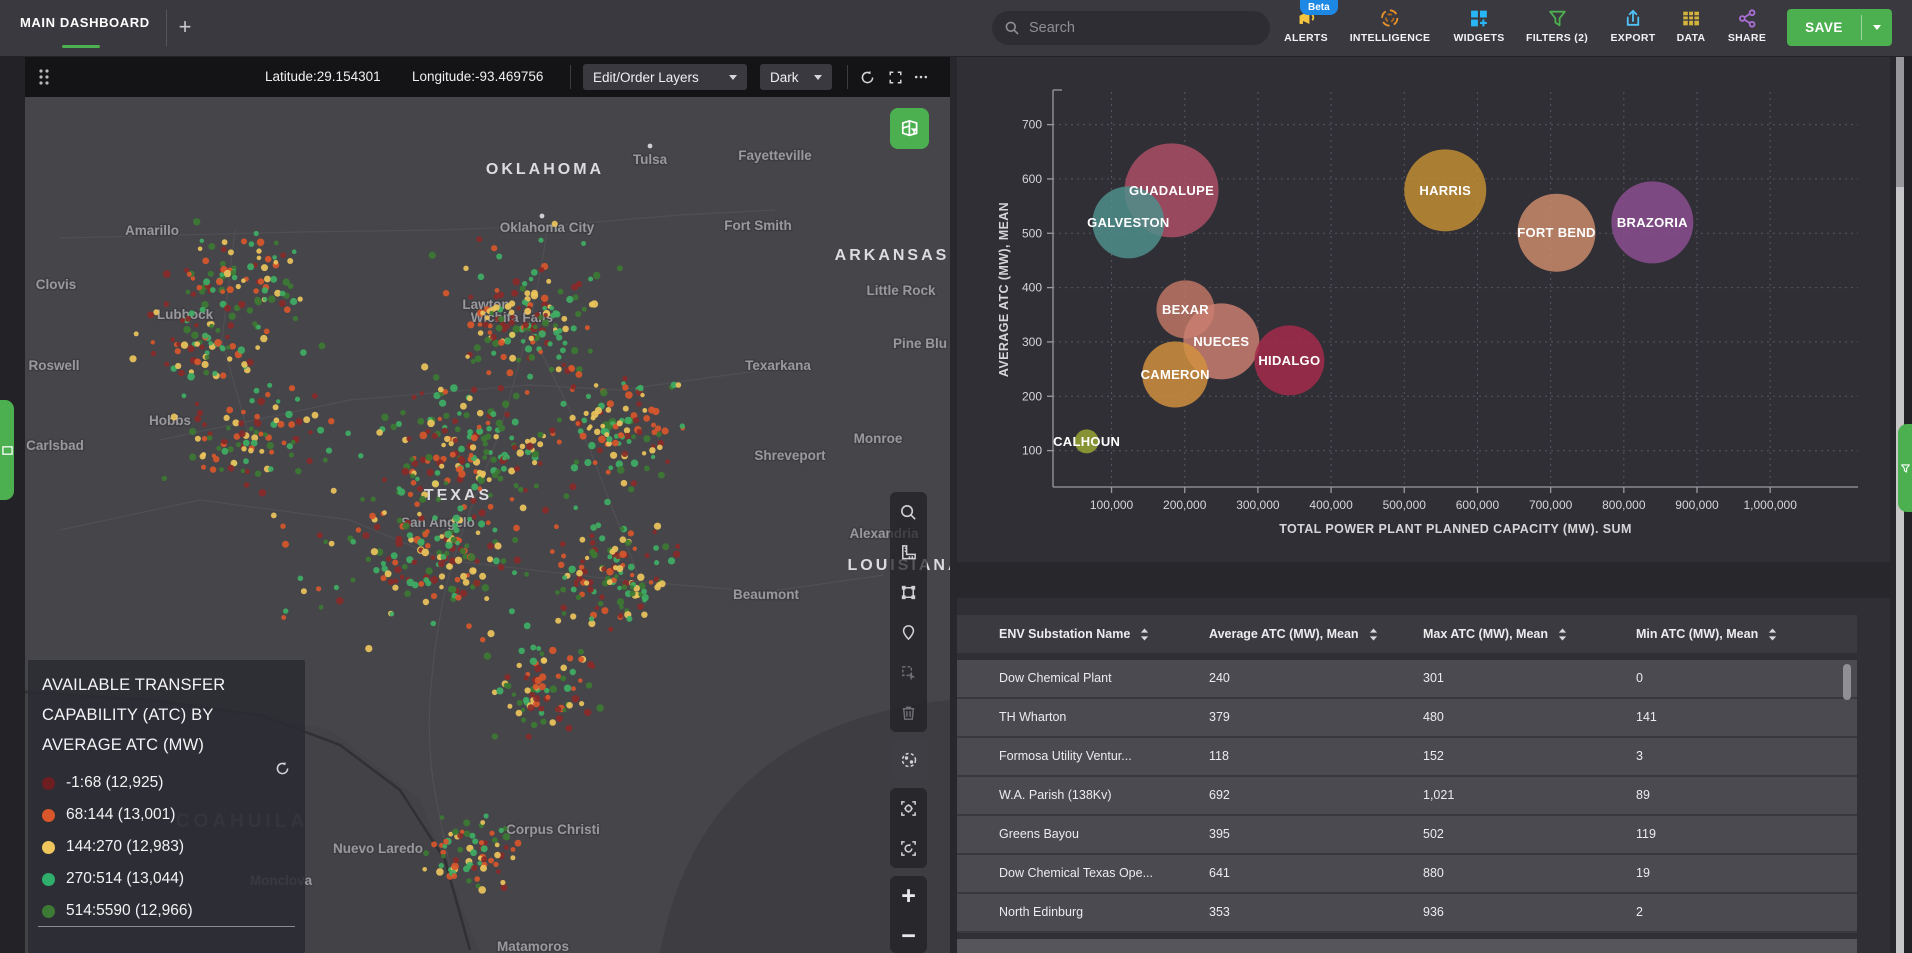 Image resolution: width=1912 pixels, height=953 pixels. I want to click on sort-icon, so click(1144, 634).